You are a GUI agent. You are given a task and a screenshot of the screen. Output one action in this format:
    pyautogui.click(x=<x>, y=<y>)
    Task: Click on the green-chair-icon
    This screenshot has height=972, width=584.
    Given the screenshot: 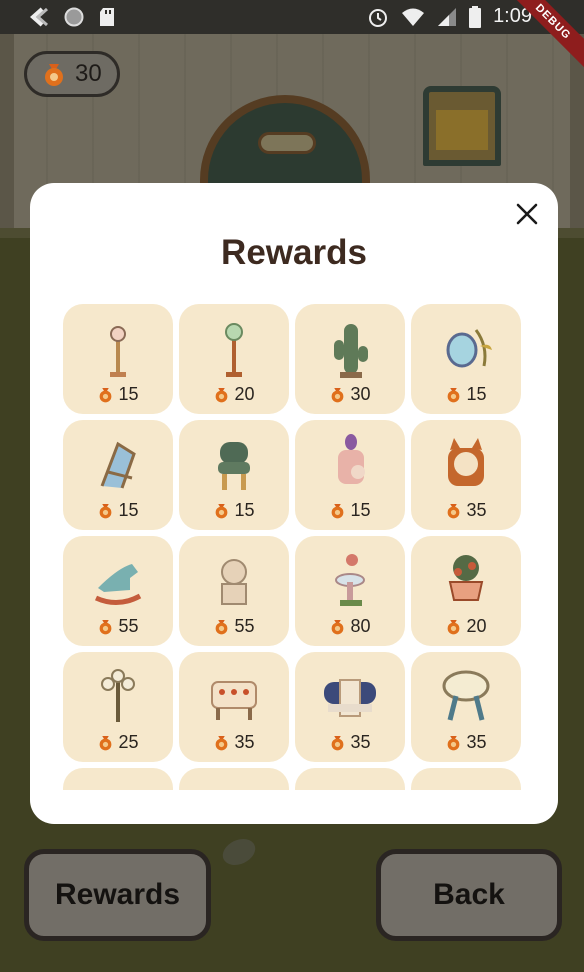 What is the action you would take?
    pyautogui.click(x=234, y=466)
    